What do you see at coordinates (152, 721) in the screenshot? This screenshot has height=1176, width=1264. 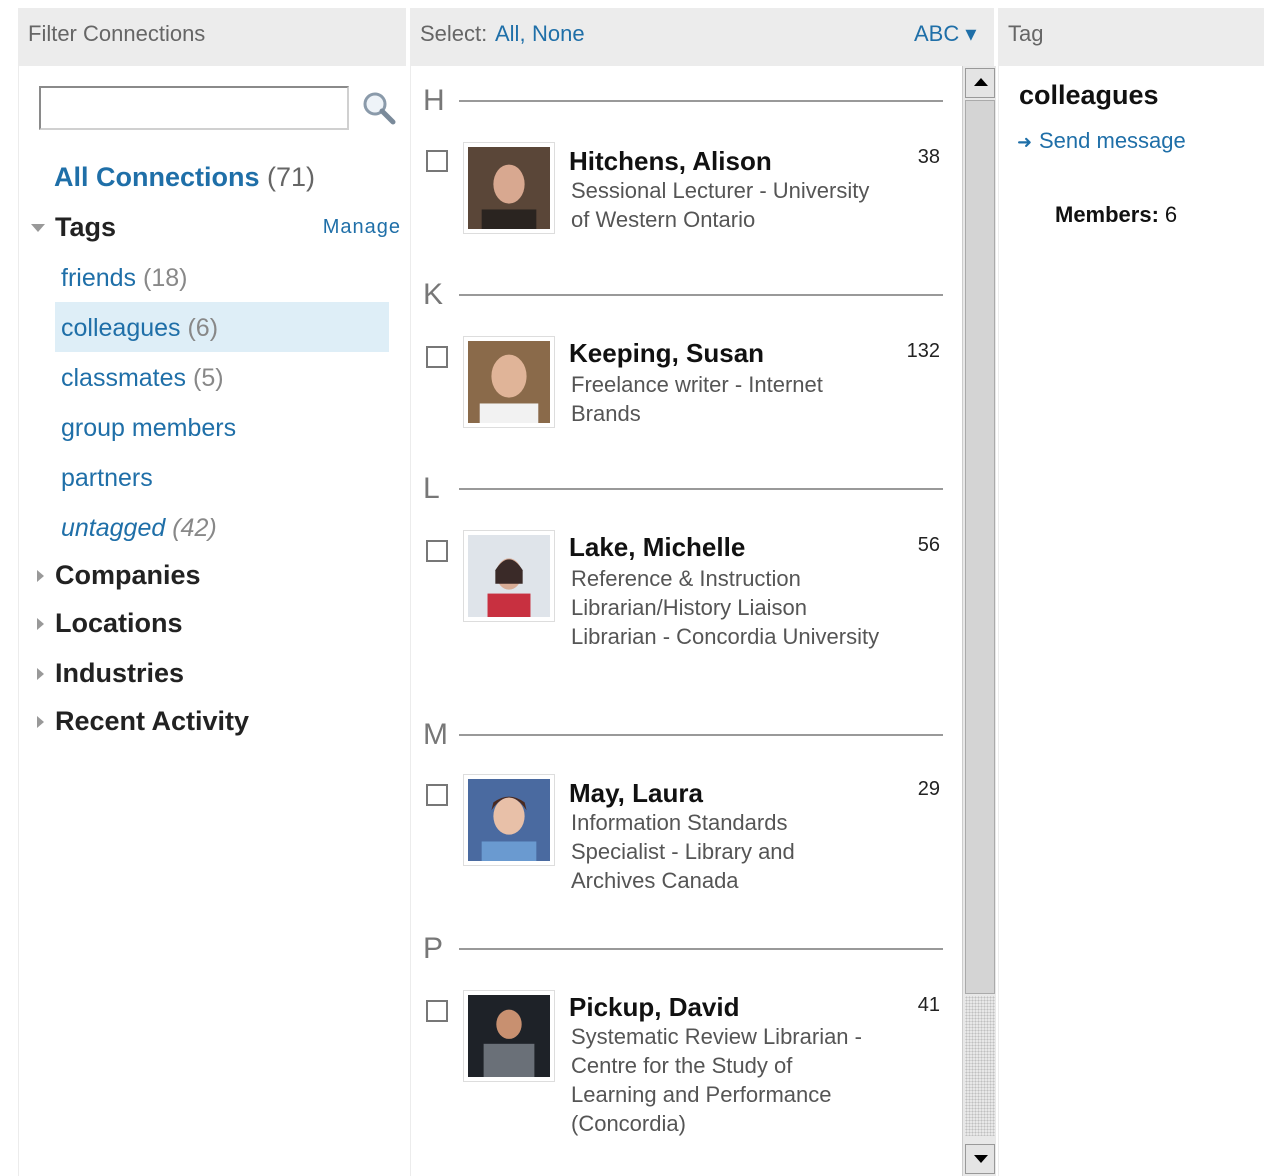 I see `category-label: Recent Activity` at bounding box center [152, 721].